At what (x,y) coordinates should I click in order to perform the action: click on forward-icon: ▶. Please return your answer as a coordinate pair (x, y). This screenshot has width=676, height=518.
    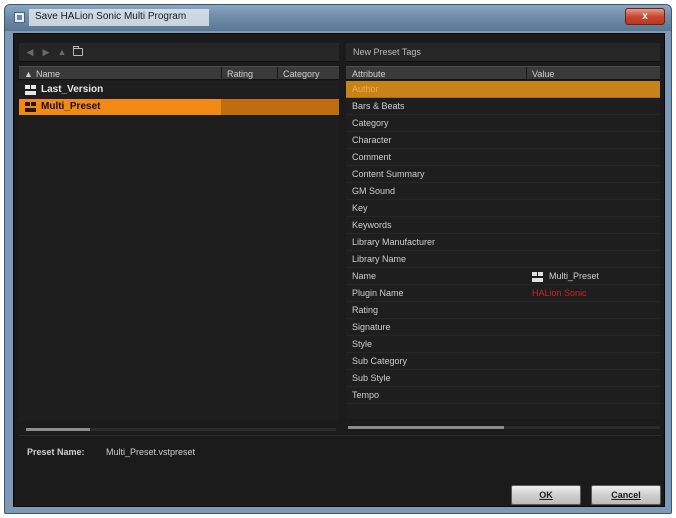
    Looking at the image, I should click on (46, 52).